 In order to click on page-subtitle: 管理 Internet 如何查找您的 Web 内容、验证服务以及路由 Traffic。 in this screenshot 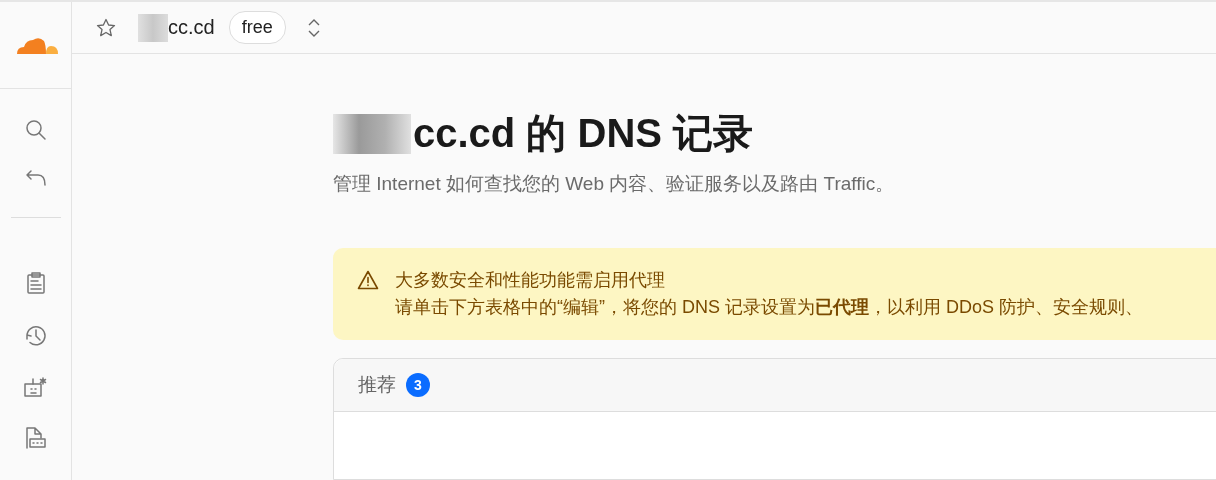, I will do `click(614, 184)`.